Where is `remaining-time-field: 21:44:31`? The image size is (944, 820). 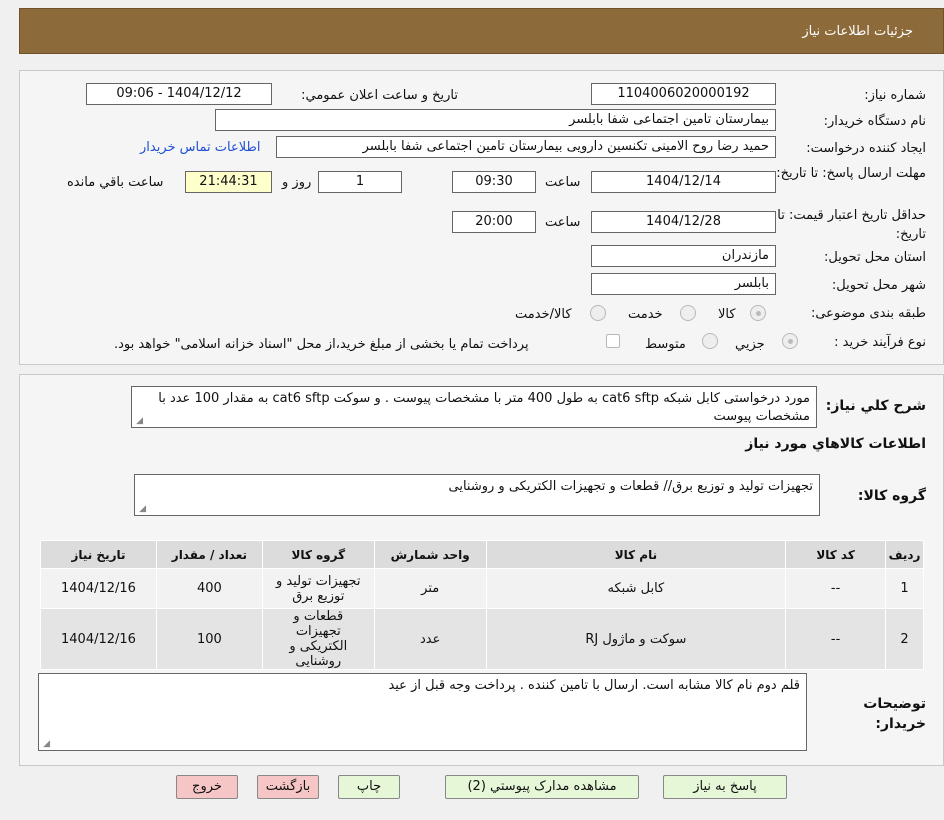
remaining-time-field: 21:44:31 is located at coordinates (228, 182).